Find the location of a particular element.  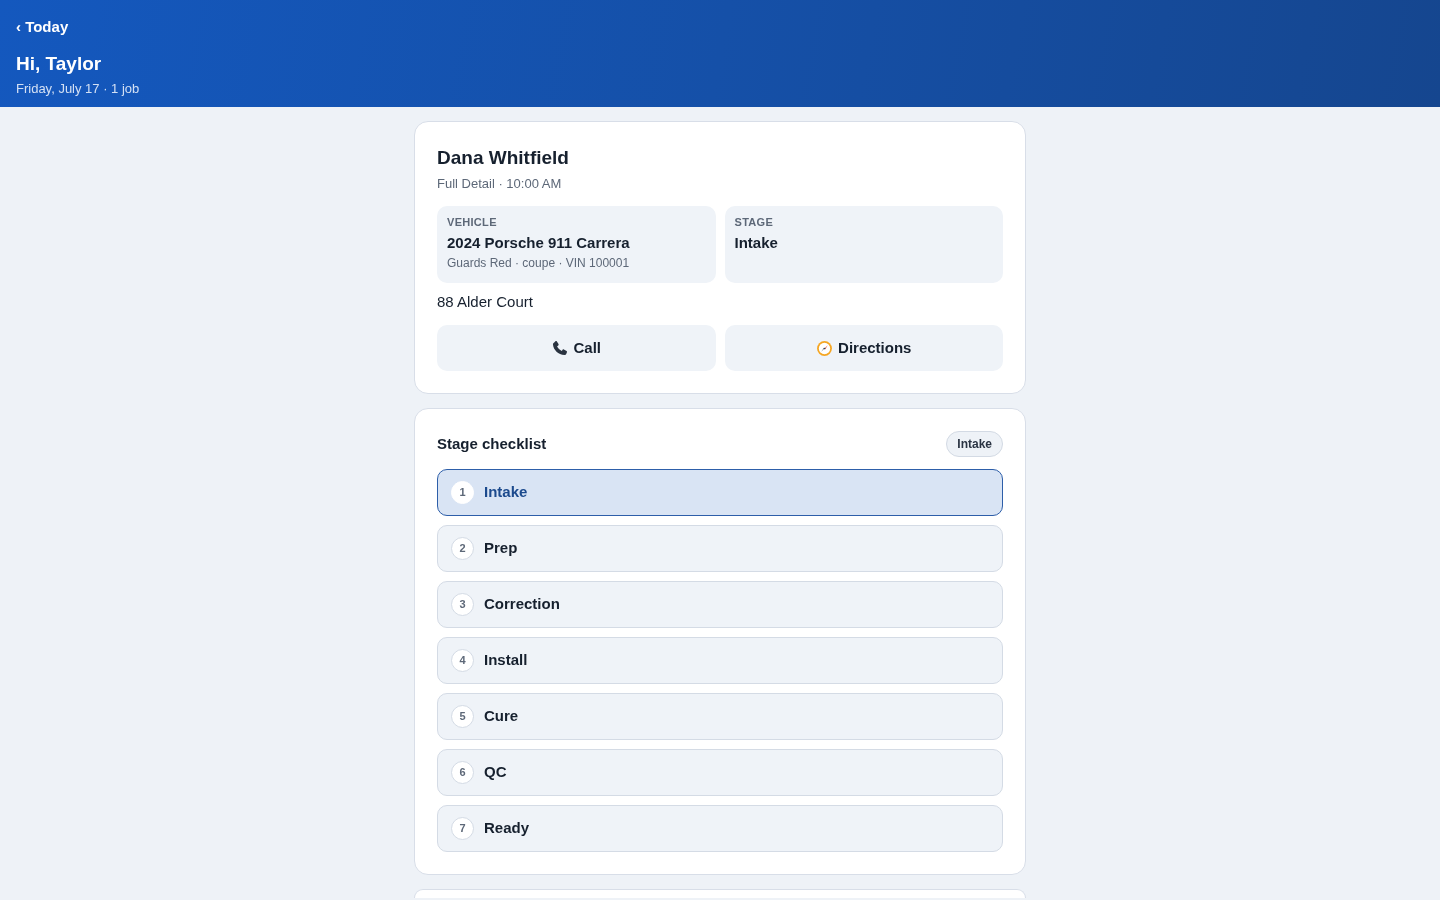

step-number: 1 is located at coordinates (462, 492).